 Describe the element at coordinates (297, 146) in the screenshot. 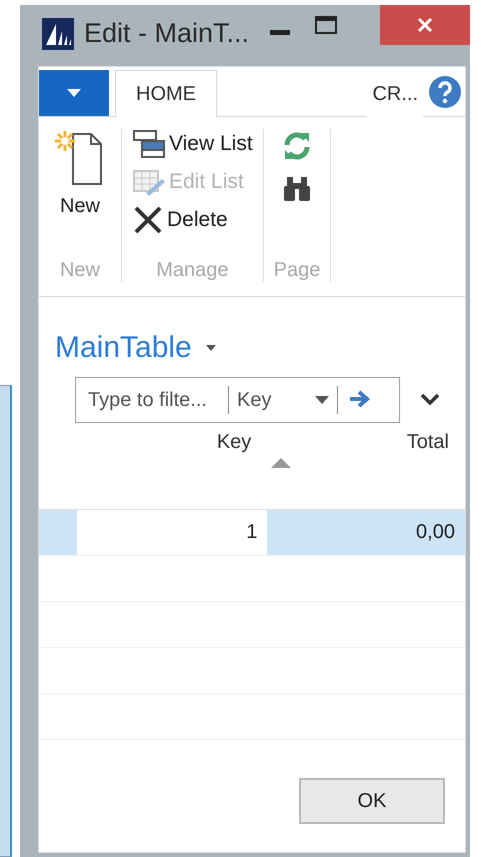

I see `refresh-icon` at that location.